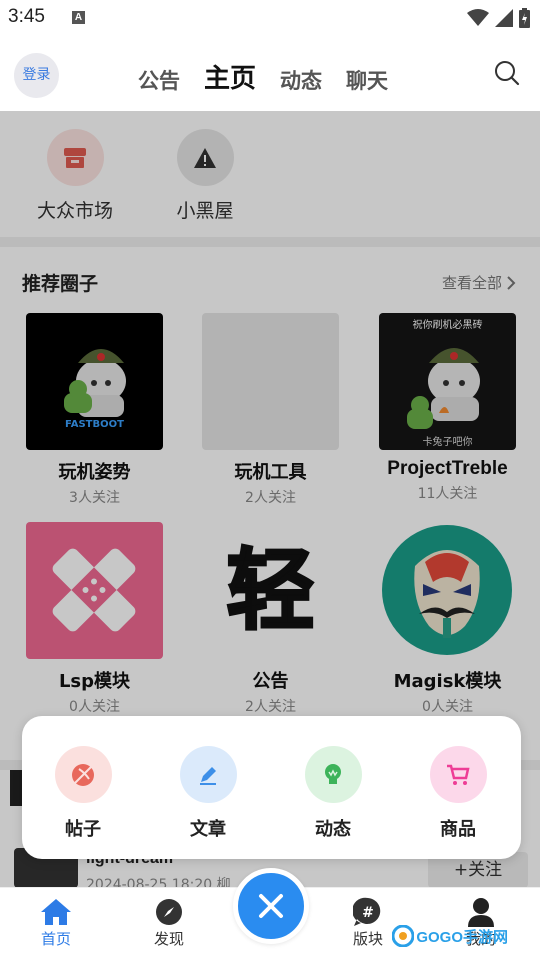 This screenshot has width=540, height=960. Describe the element at coordinates (78, 17) in the screenshot. I see `notification-a-icon: A` at that location.